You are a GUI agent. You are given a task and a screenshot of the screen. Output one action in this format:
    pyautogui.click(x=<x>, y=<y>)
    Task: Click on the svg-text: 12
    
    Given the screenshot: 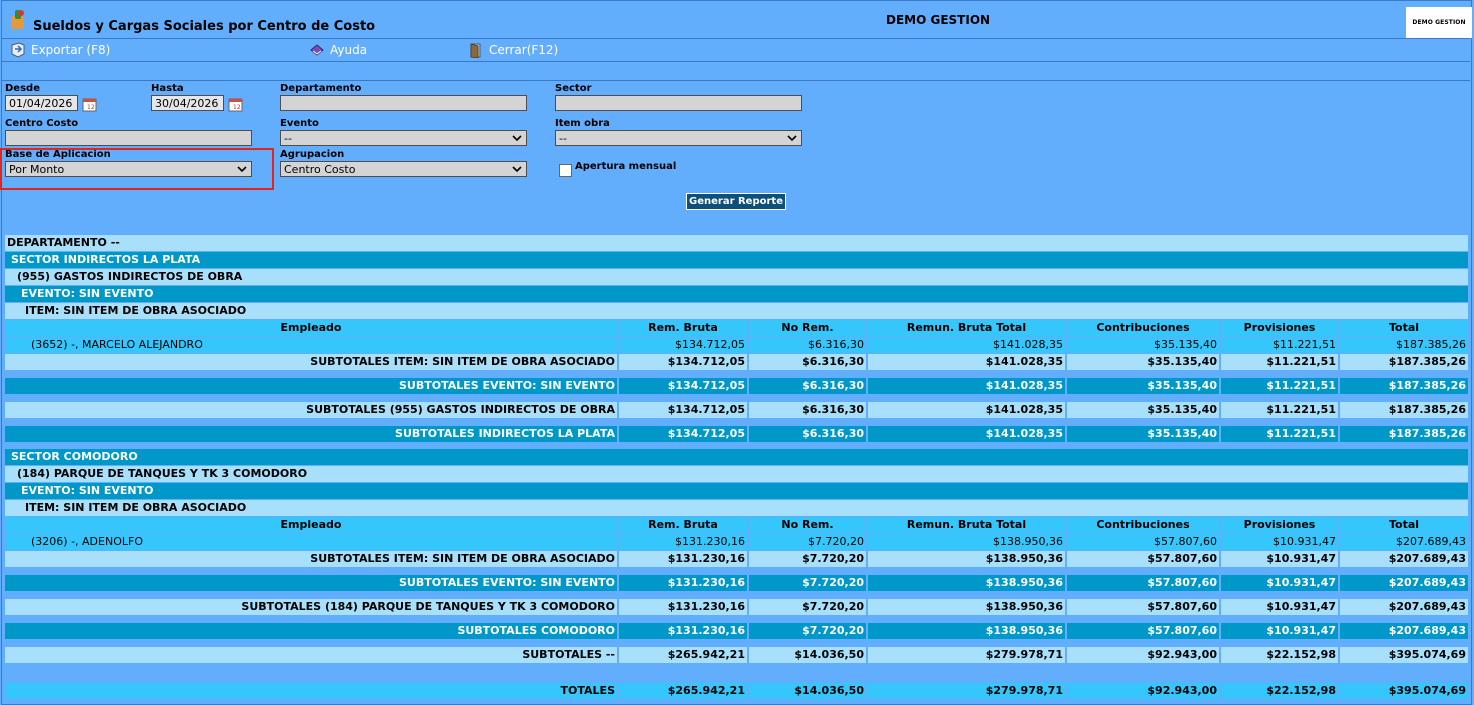 What is the action you would take?
    pyautogui.click(x=237, y=107)
    